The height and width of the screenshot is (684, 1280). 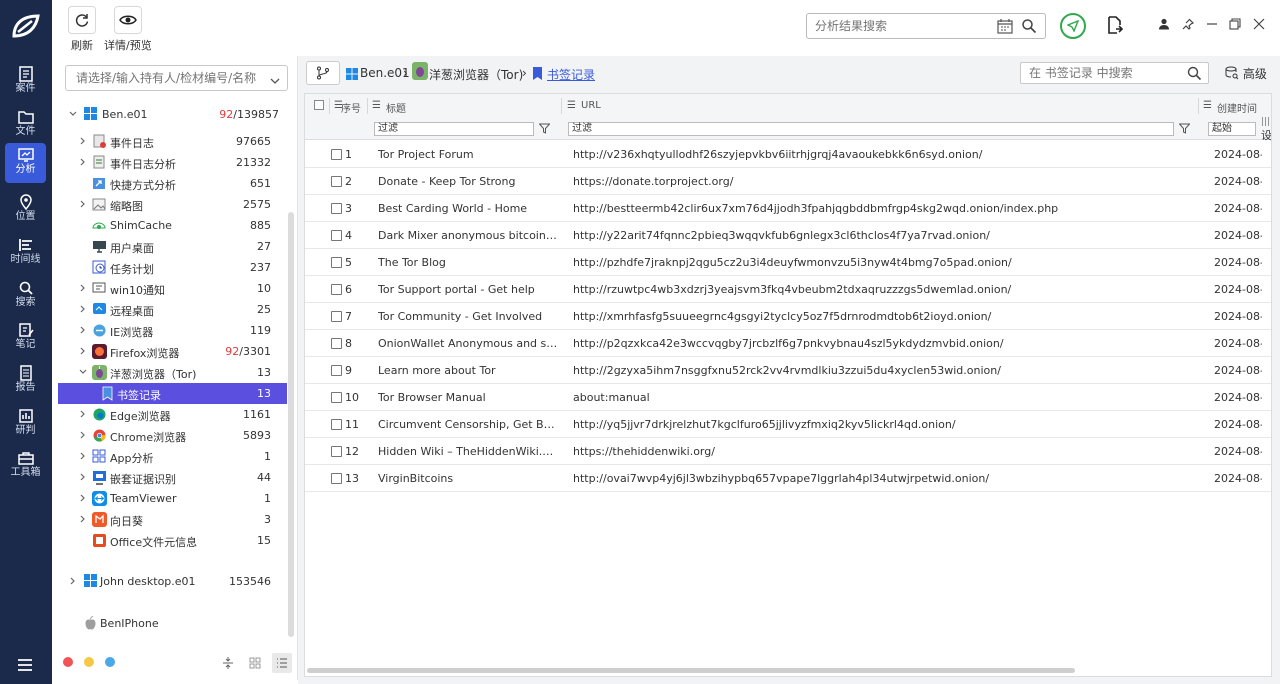 I want to click on calendar-icon, so click(x=1005, y=27).